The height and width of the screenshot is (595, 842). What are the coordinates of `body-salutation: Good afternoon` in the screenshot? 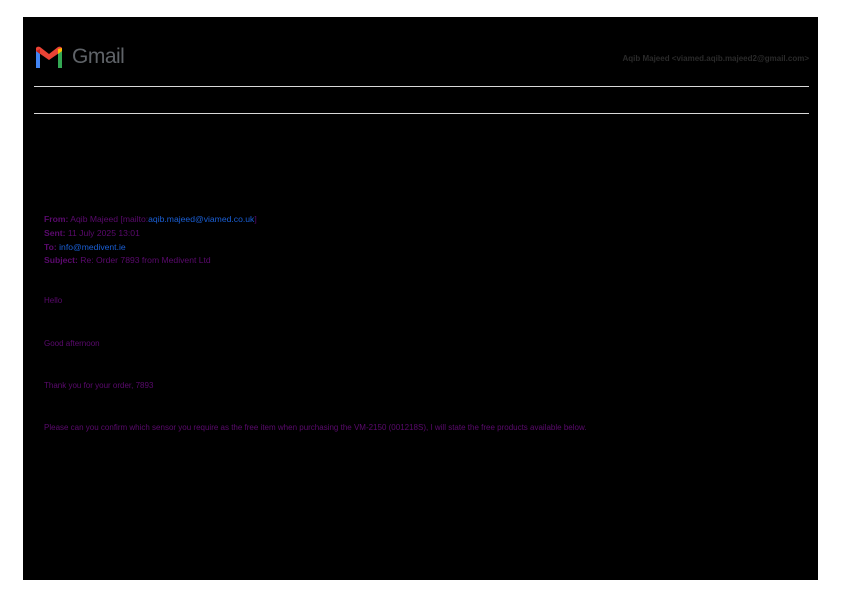 It's located at (72, 343).